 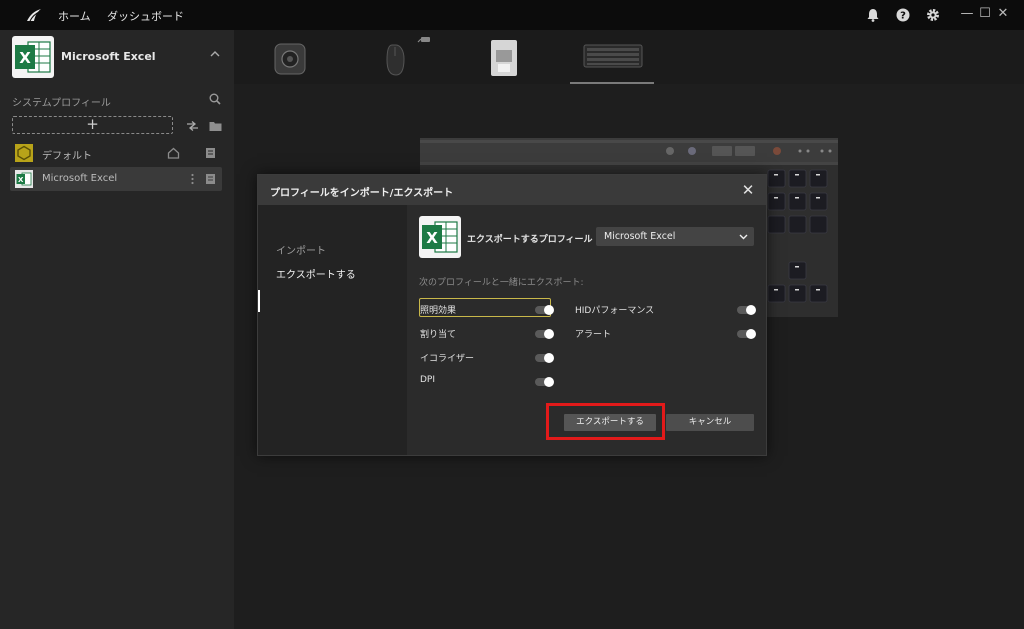 What do you see at coordinates (34, 15) in the screenshot?
I see `corsair-logo` at bounding box center [34, 15].